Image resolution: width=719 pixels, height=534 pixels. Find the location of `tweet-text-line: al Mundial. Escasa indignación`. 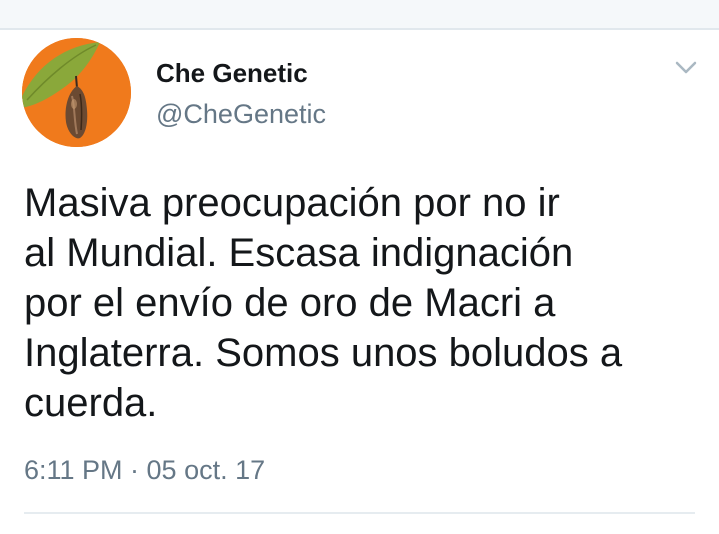

tweet-text-line: al Mundial. Escasa indignación is located at coordinates (299, 253).